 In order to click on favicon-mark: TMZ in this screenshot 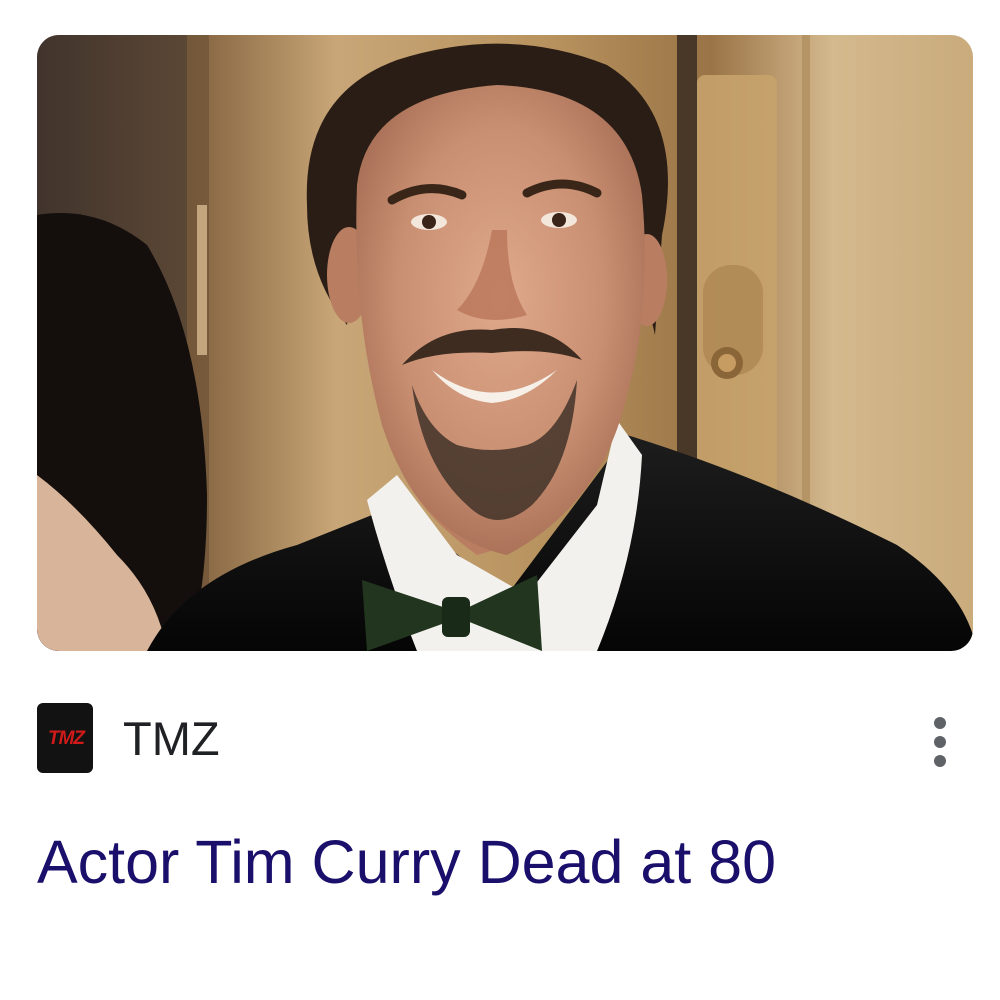, I will do `click(66, 738)`.